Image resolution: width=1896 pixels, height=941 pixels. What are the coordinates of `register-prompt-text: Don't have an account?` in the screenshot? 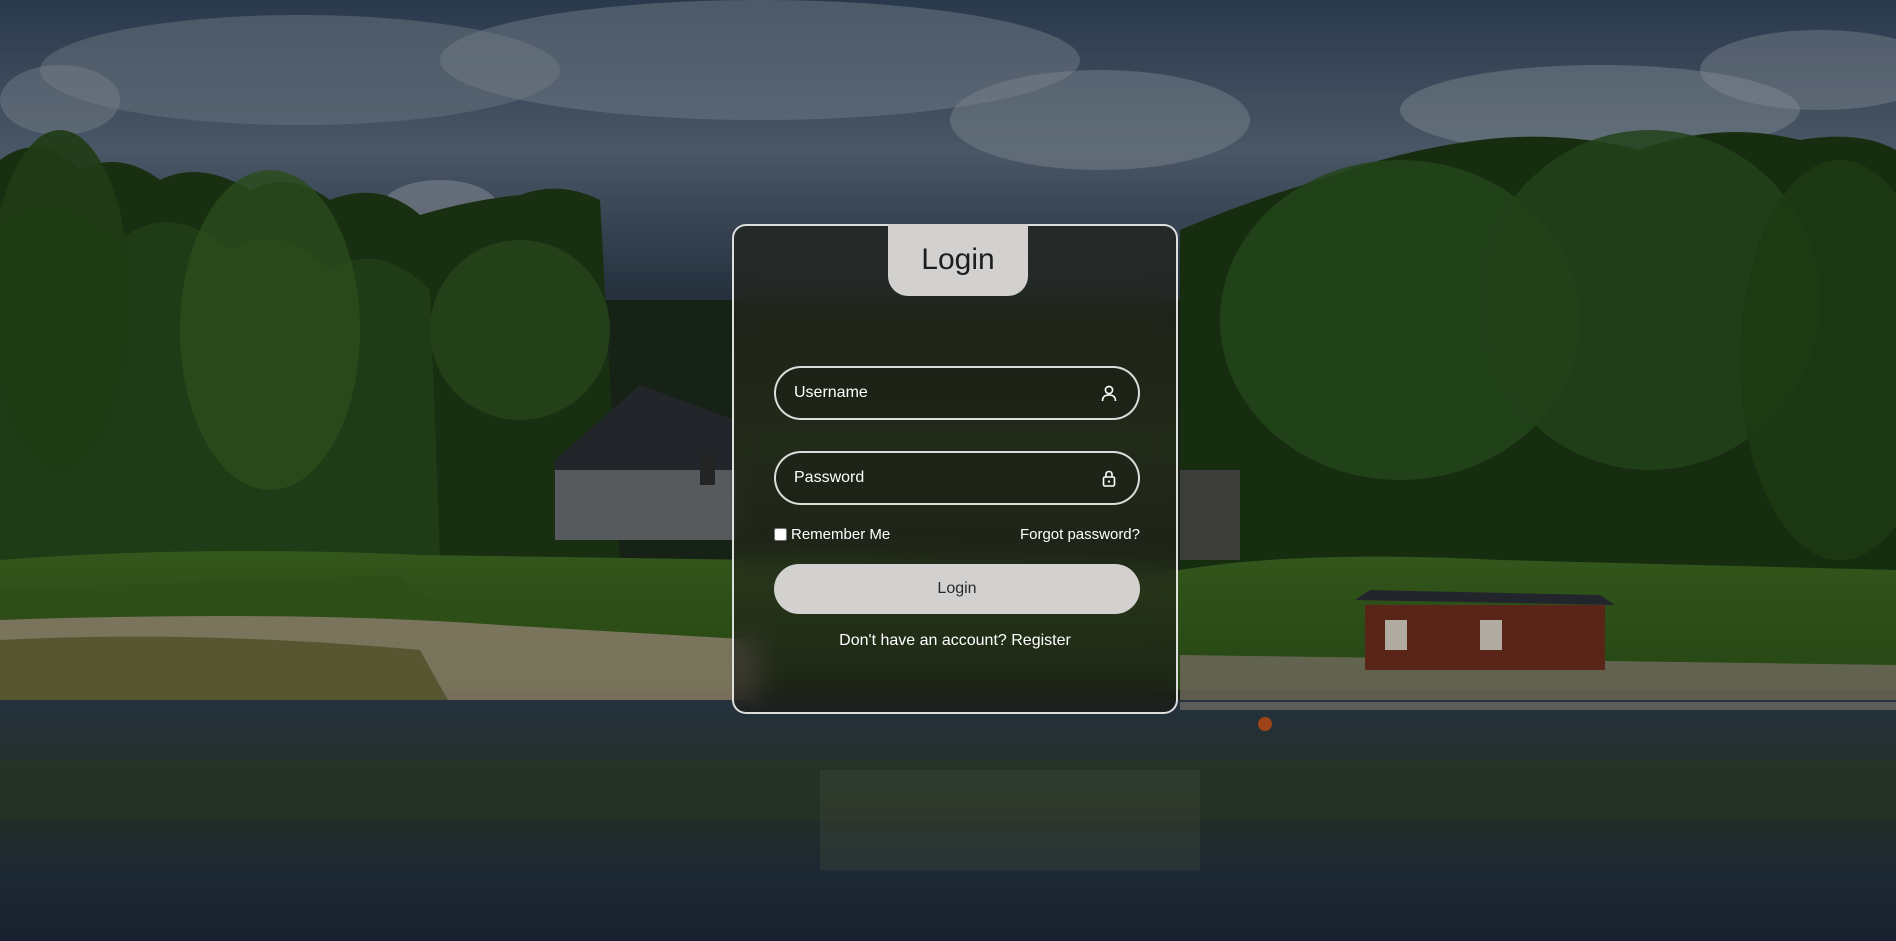 It's located at (923, 640).